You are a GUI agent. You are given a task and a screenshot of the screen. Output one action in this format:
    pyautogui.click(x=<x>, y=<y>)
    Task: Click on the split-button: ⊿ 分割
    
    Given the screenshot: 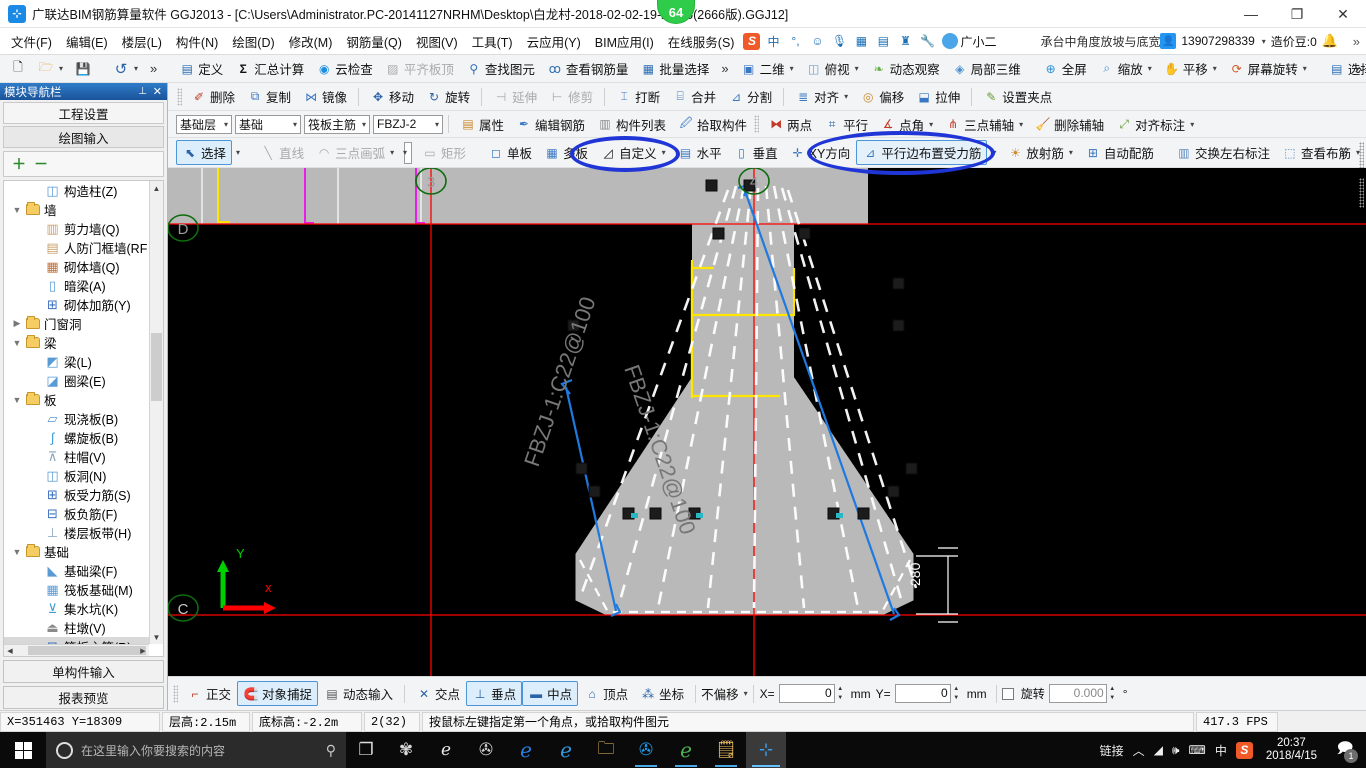 What is the action you would take?
    pyautogui.click(x=750, y=96)
    